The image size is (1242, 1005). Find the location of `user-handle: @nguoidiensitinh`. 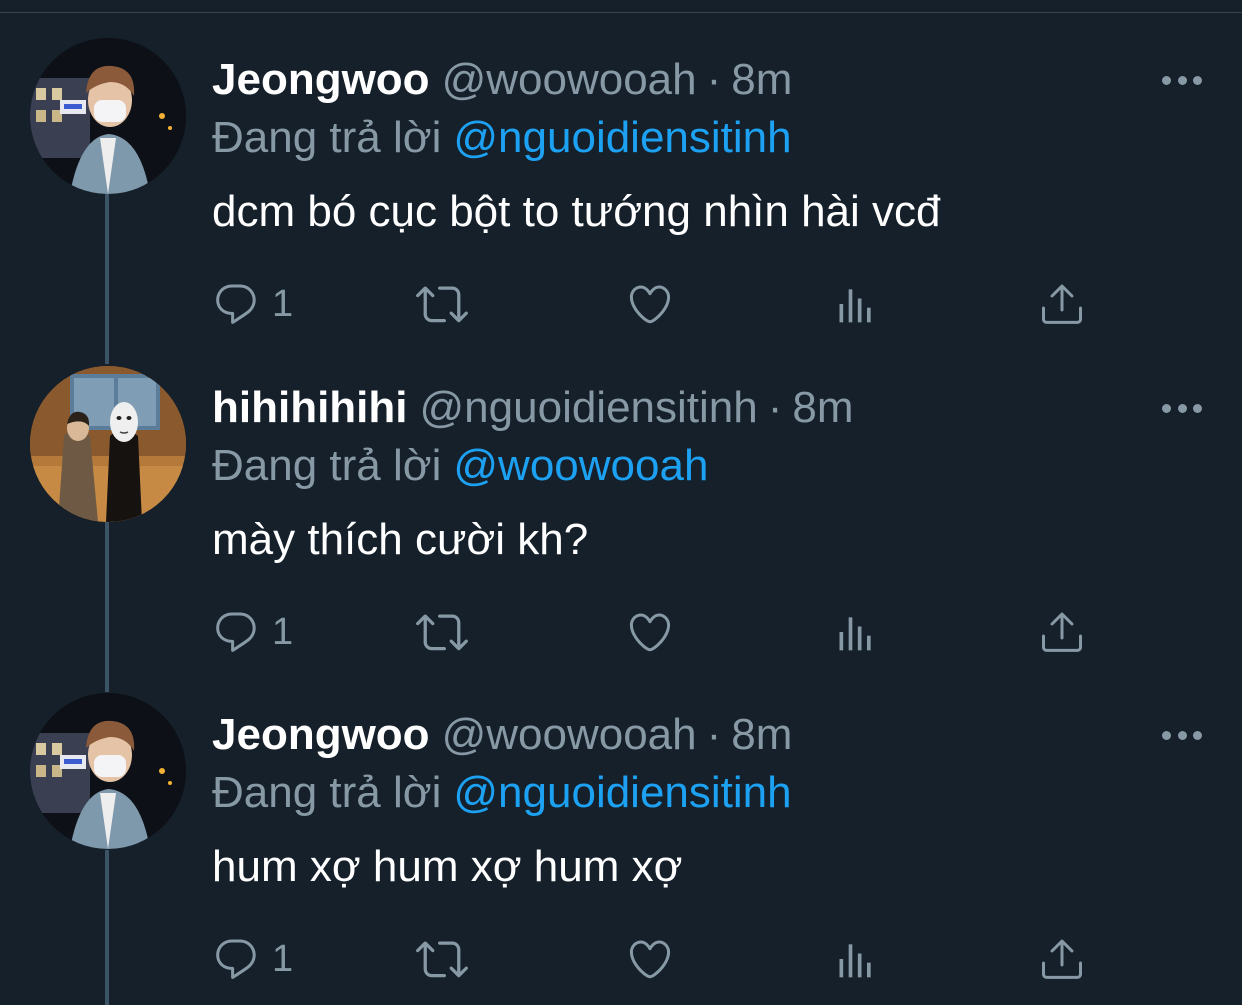

user-handle: @nguoidiensitinh is located at coordinates (589, 407).